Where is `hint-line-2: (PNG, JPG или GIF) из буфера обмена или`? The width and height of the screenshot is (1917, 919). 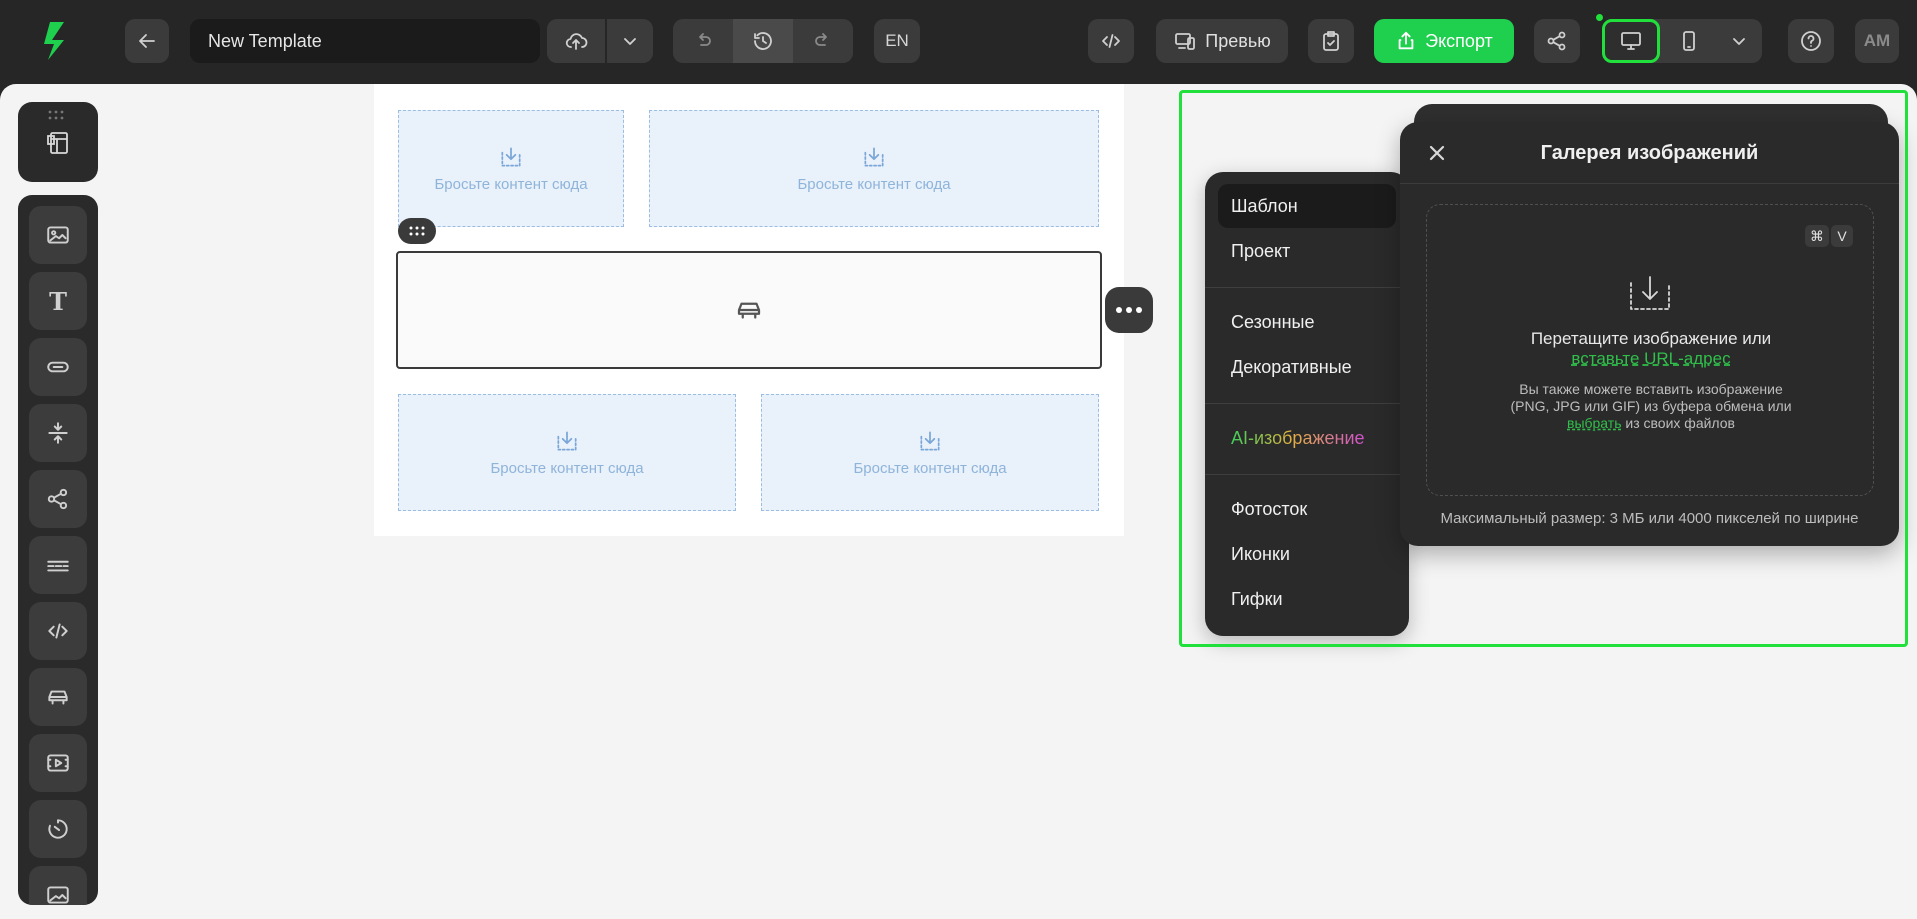 hint-line-2: (PNG, JPG или GIF) из буфера обмена или is located at coordinates (1651, 406).